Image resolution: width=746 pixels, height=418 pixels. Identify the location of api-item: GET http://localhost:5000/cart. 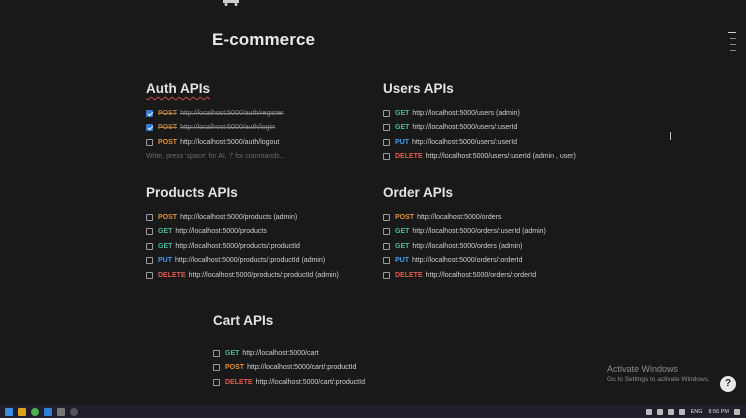
(289, 353).